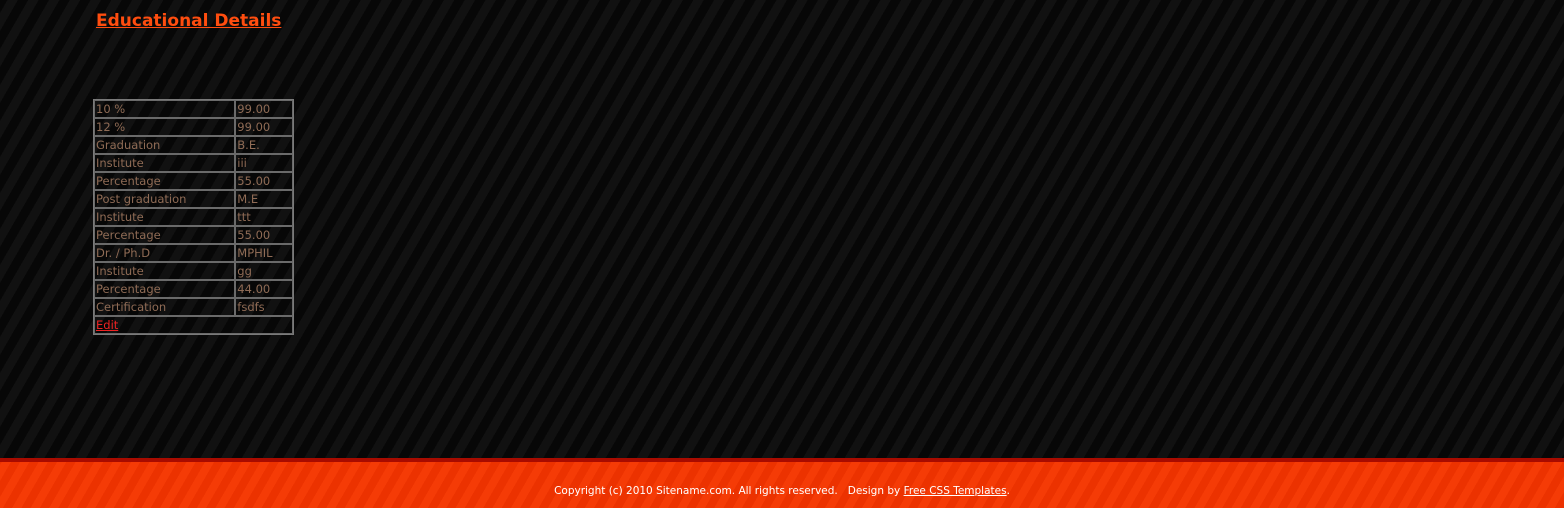 This screenshot has height=508, width=1564. I want to click on table-row: Institute gg, so click(193, 271).